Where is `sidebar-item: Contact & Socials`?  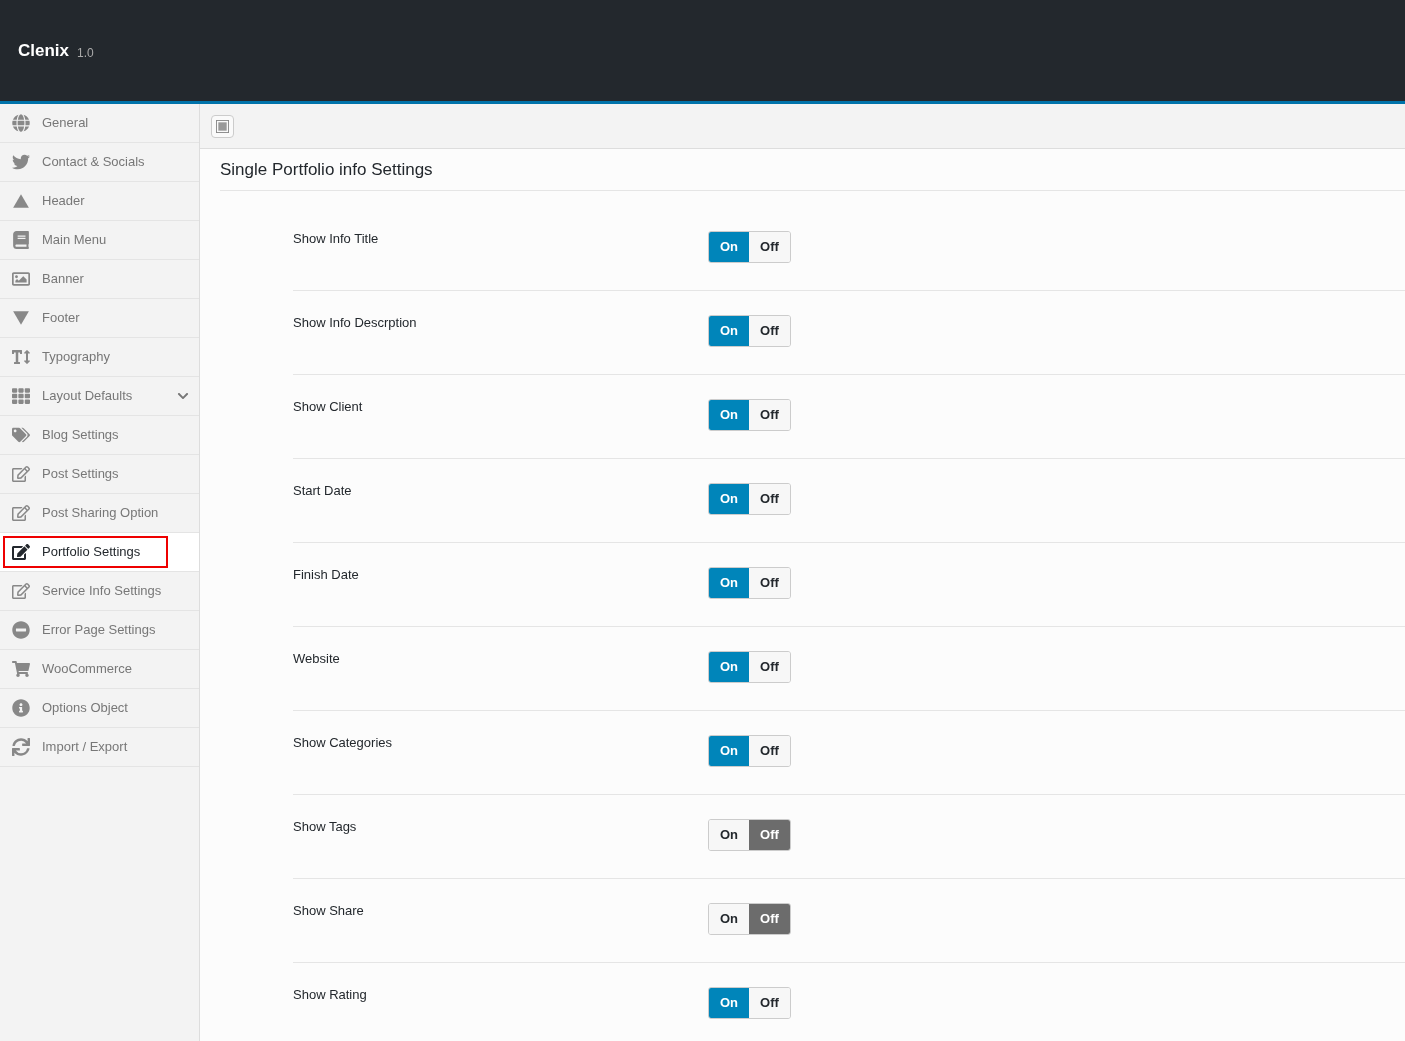 sidebar-item: Contact & Socials is located at coordinates (99, 162).